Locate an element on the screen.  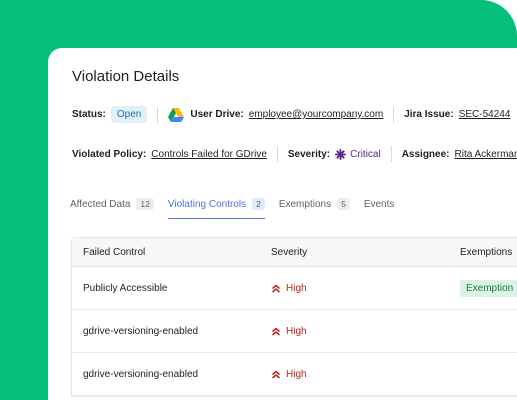
google-drive-icon is located at coordinates (176, 114).